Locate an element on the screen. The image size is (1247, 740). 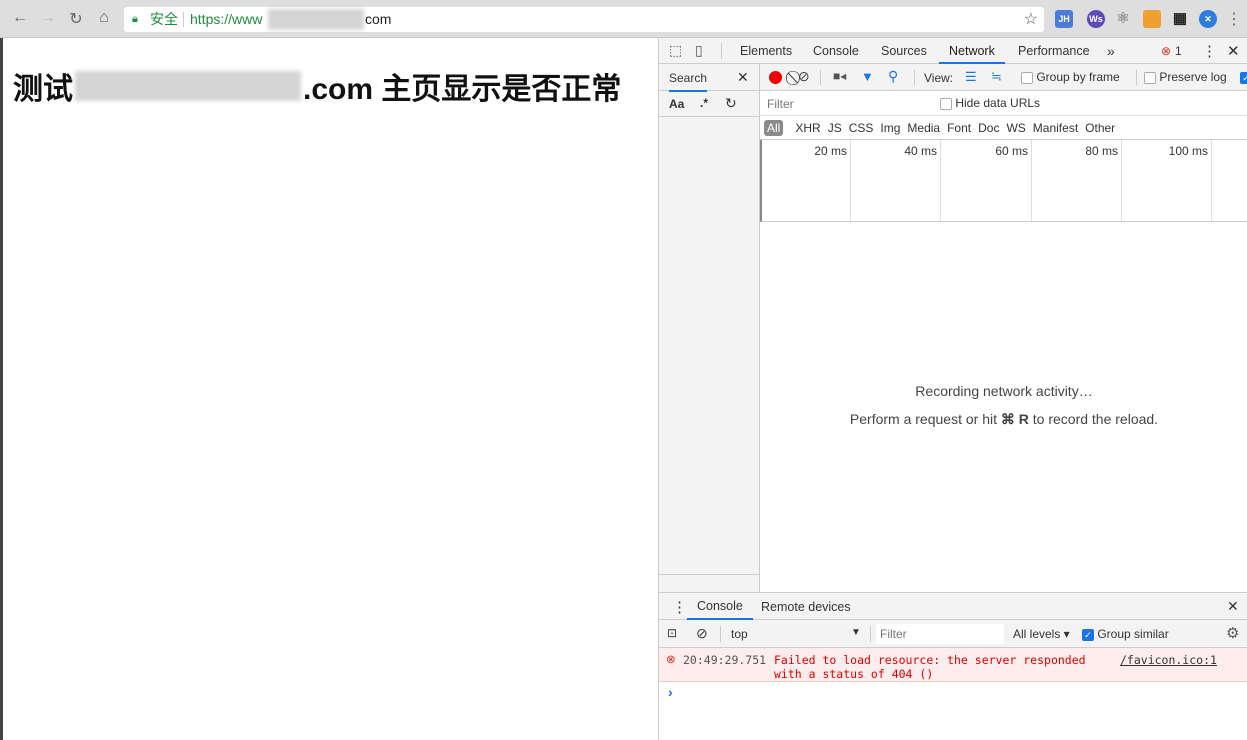
reload-icon: ↻ is located at coordinates (76, 19).